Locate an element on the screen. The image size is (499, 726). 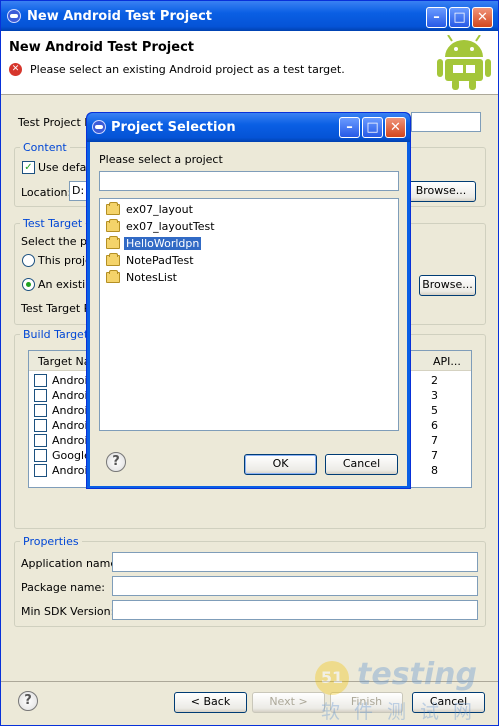
app-name-input is located at coordinates (295, 562).